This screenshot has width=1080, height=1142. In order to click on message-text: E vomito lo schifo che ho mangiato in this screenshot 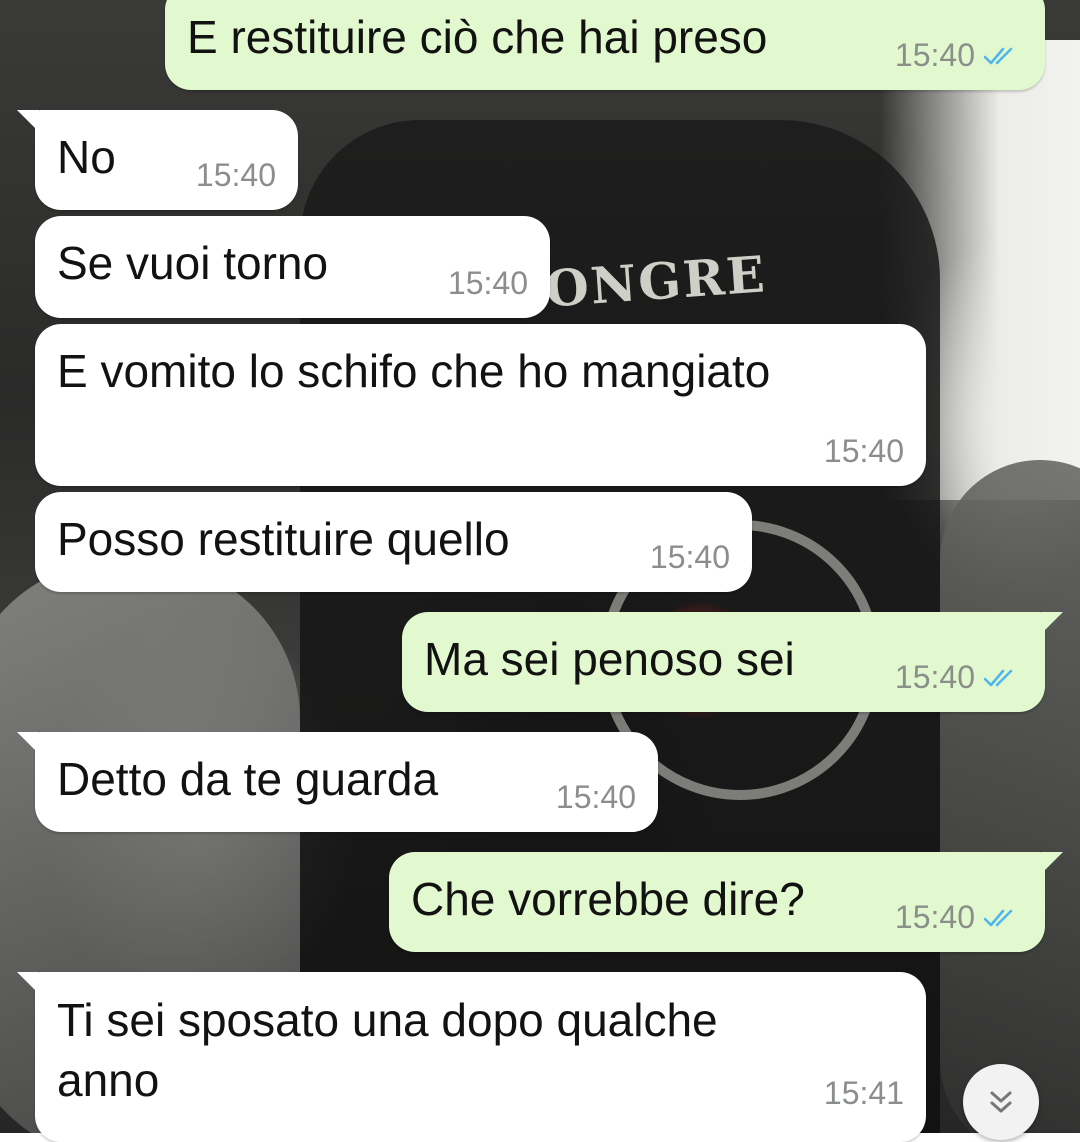, I will do `click(414, 371)`.